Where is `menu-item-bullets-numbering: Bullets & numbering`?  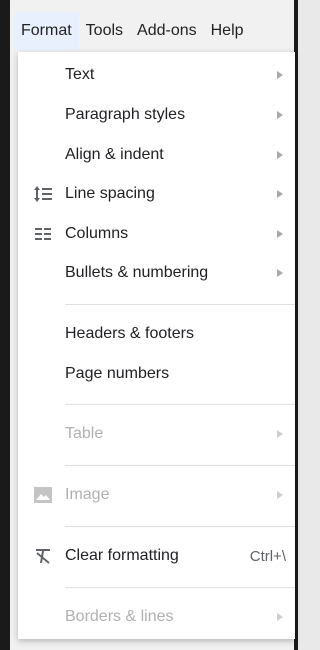
menu-item-bullets-numbering: Bullets & numbering is located at coordinates (156, 273).